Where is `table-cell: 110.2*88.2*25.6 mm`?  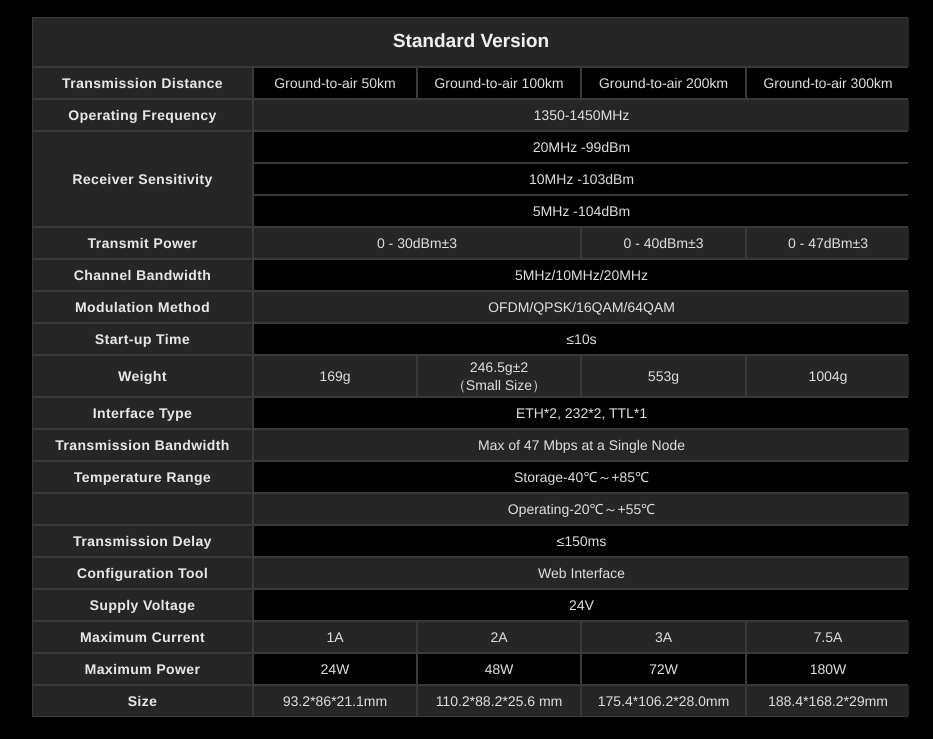 table-cell: 110.2*88.2*25.6 mm is located at coordinates (499, 701).